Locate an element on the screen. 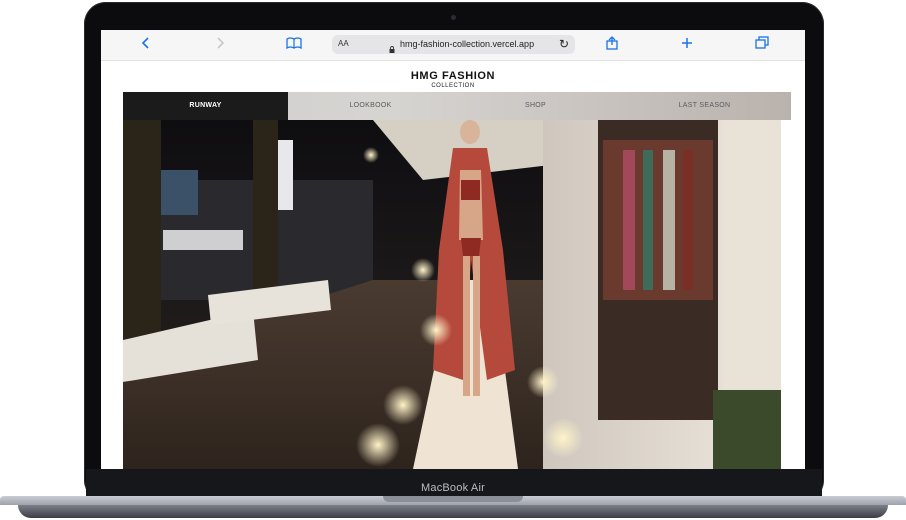 Image resolution: width=906 pixels, height=520 pixels. device-label: MacBook Air is located at coordinates (453, 488).